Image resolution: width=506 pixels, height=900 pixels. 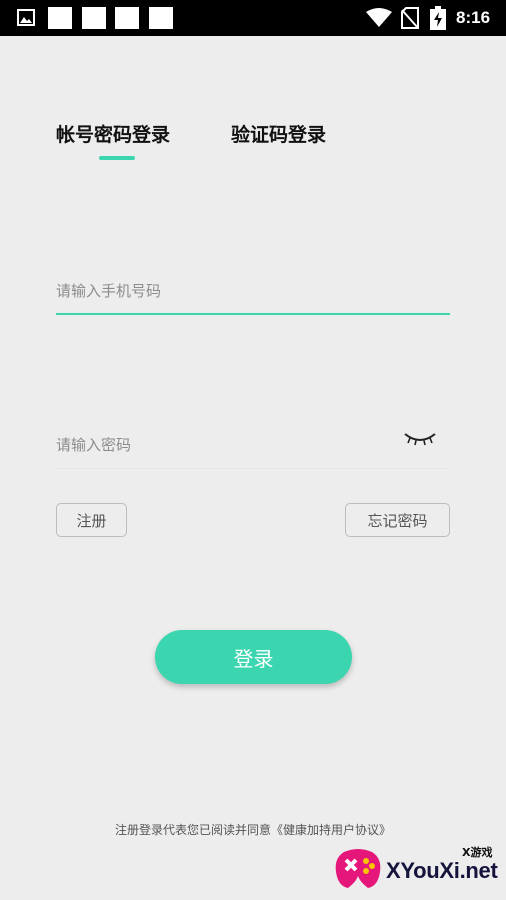 I want to click on agreement-text: 注册登录代表您已阅读并同意, so click(x=192, y=830).